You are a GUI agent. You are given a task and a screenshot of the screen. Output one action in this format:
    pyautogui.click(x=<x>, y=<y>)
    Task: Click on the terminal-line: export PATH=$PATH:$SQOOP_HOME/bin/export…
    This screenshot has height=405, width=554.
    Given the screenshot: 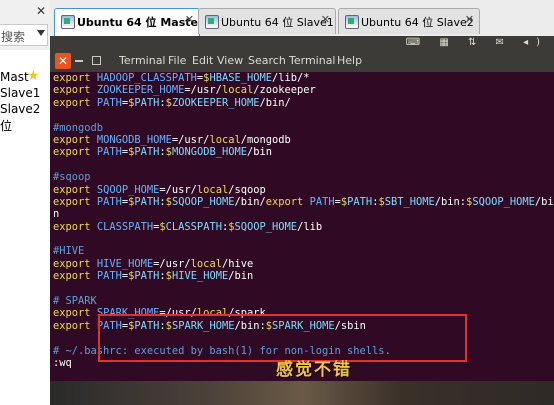 What is the action you would take?
    pyautogui.click(x=303, y=201)
    